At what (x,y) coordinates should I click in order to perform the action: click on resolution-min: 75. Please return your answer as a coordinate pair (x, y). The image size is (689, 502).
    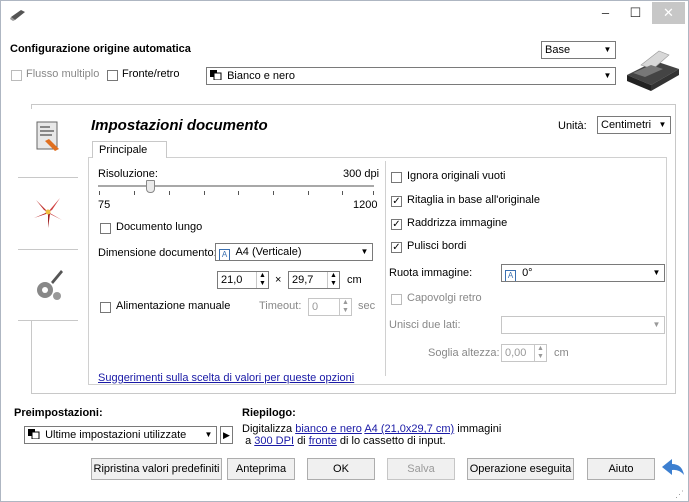
    Looking at the image, I should click on (104, 205).